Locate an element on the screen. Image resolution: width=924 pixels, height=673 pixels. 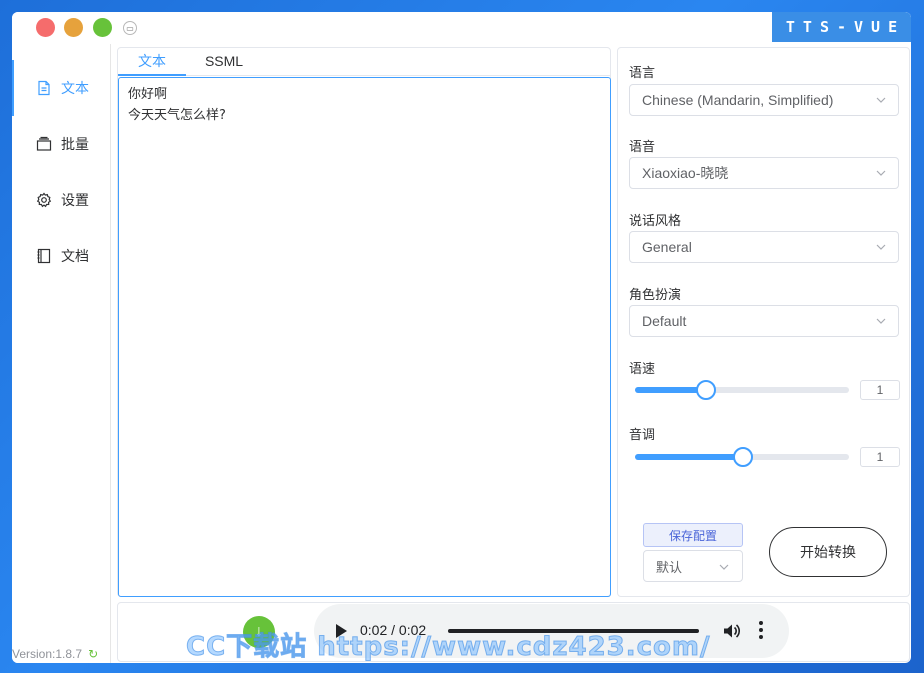
role-select: Default is located at coordinates (764, 321).